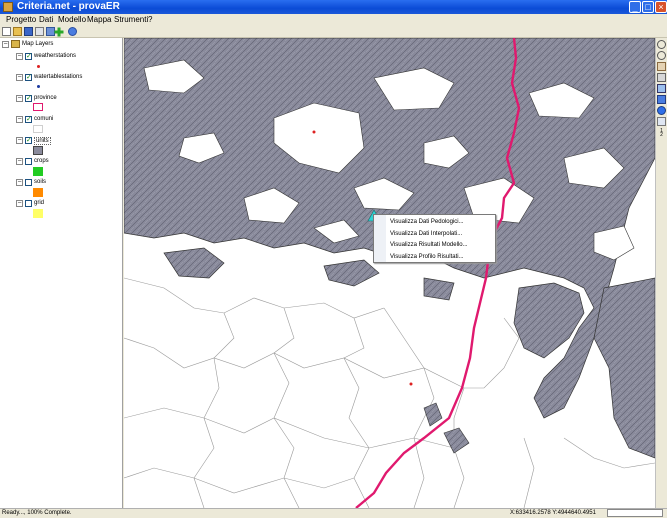 The width and height of the screenshot is (667, 518). What do you see at coordinates (41, 161) in the screenshot?
I see `layer-label: crops` at bounding box center [41, 161].